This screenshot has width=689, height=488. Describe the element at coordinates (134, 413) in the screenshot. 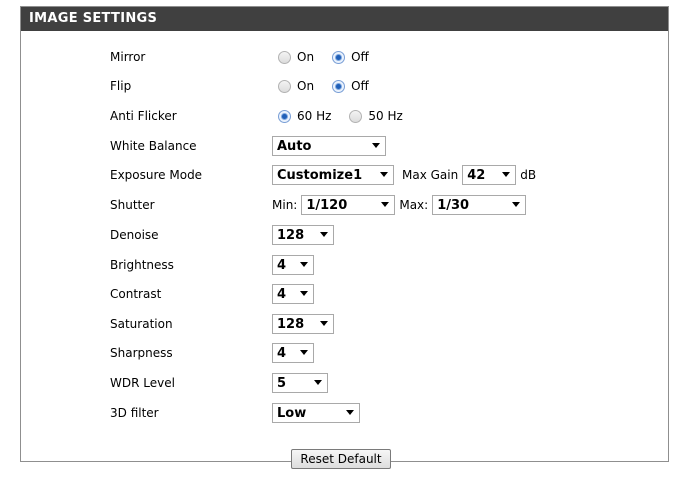

I see `3d-filter-label: 3D filter` at that location.